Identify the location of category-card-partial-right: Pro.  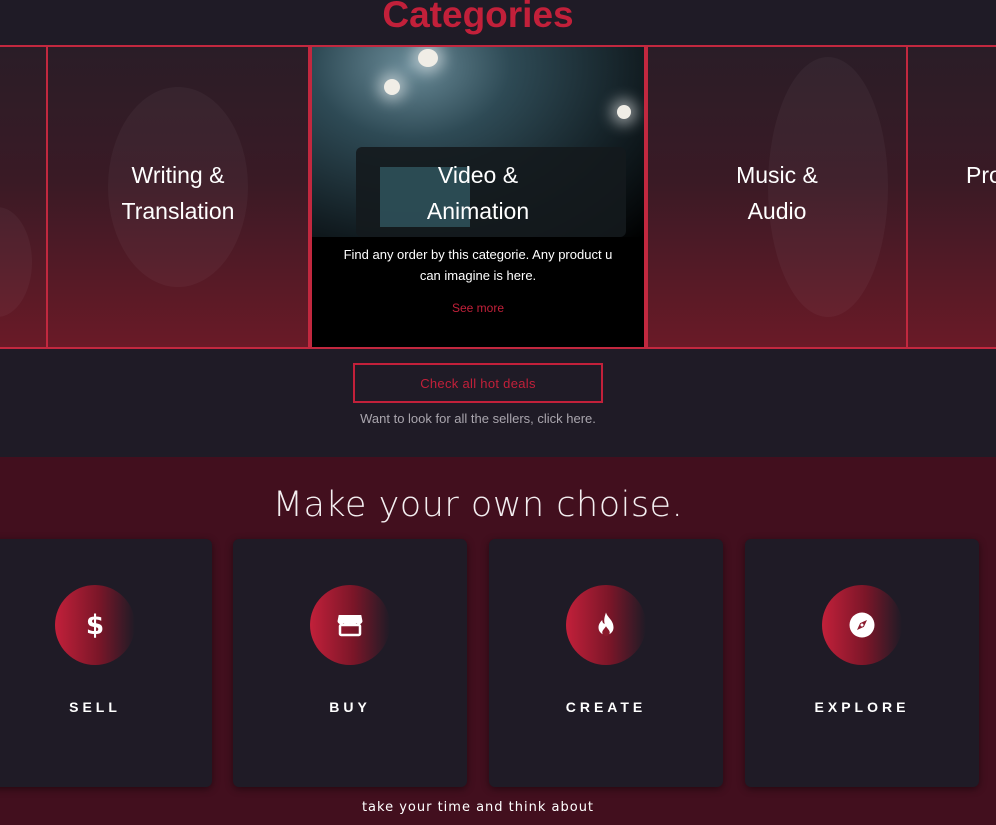
(951, 197).